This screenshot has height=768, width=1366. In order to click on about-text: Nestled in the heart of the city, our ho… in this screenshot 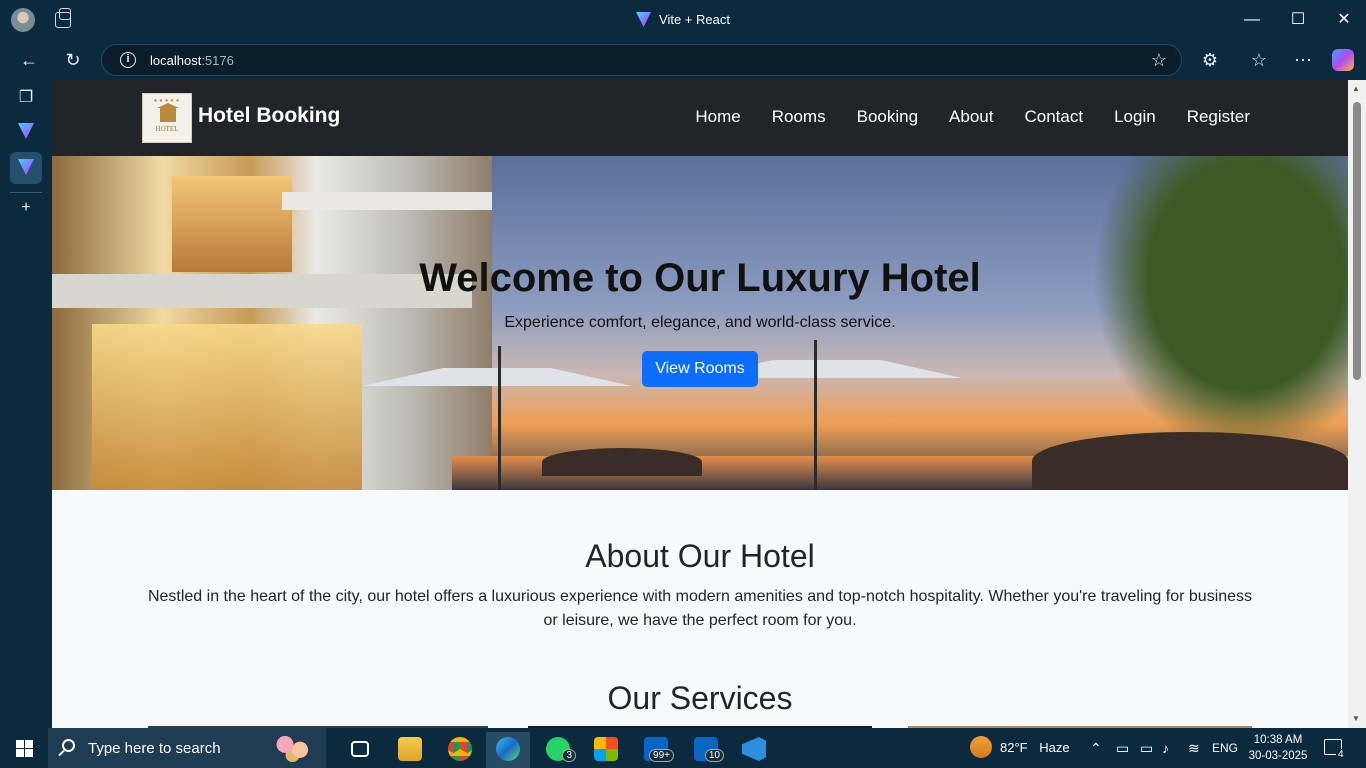, I will do `click(700, 608)`.